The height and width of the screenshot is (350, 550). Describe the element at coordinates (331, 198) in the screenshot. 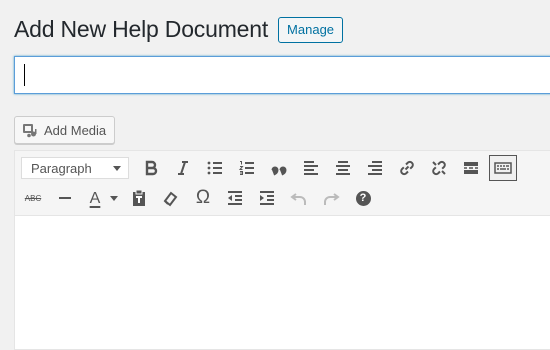

I see `redo-icon` at that location.